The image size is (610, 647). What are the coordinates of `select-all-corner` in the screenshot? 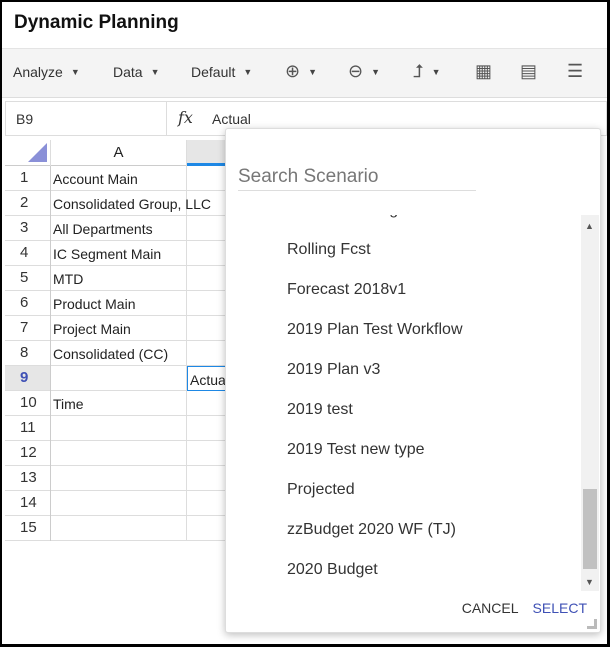 It's located at (37, 152).